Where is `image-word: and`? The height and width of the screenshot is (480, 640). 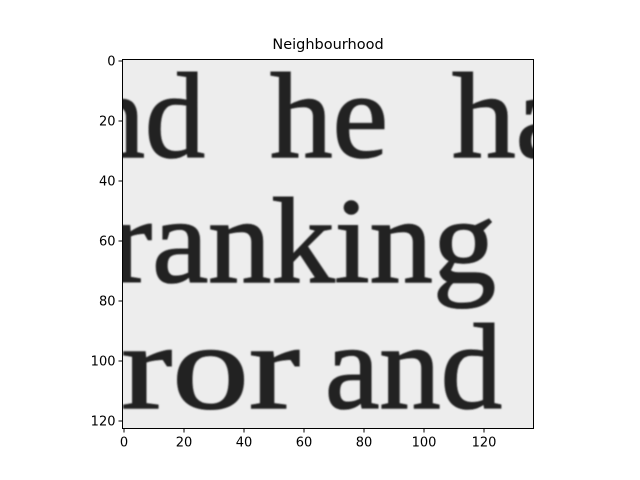 image-word: and is located at coordinates (413, 367).